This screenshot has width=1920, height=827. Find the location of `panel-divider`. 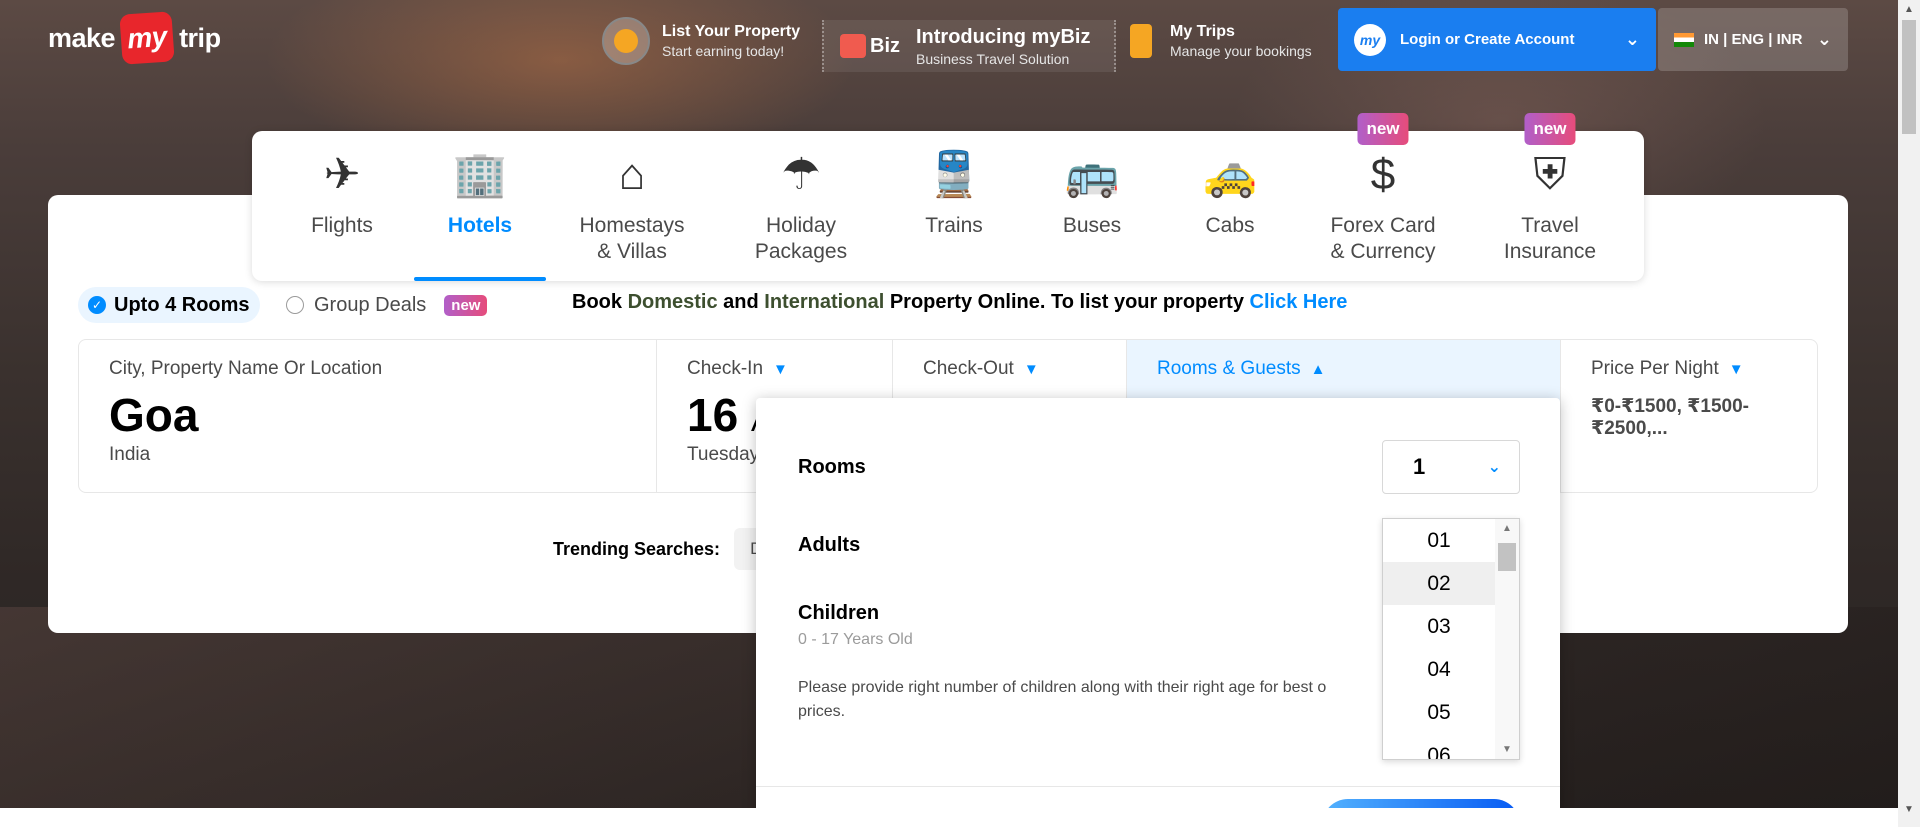

panel-divider is located at coordinates (1158, 786).